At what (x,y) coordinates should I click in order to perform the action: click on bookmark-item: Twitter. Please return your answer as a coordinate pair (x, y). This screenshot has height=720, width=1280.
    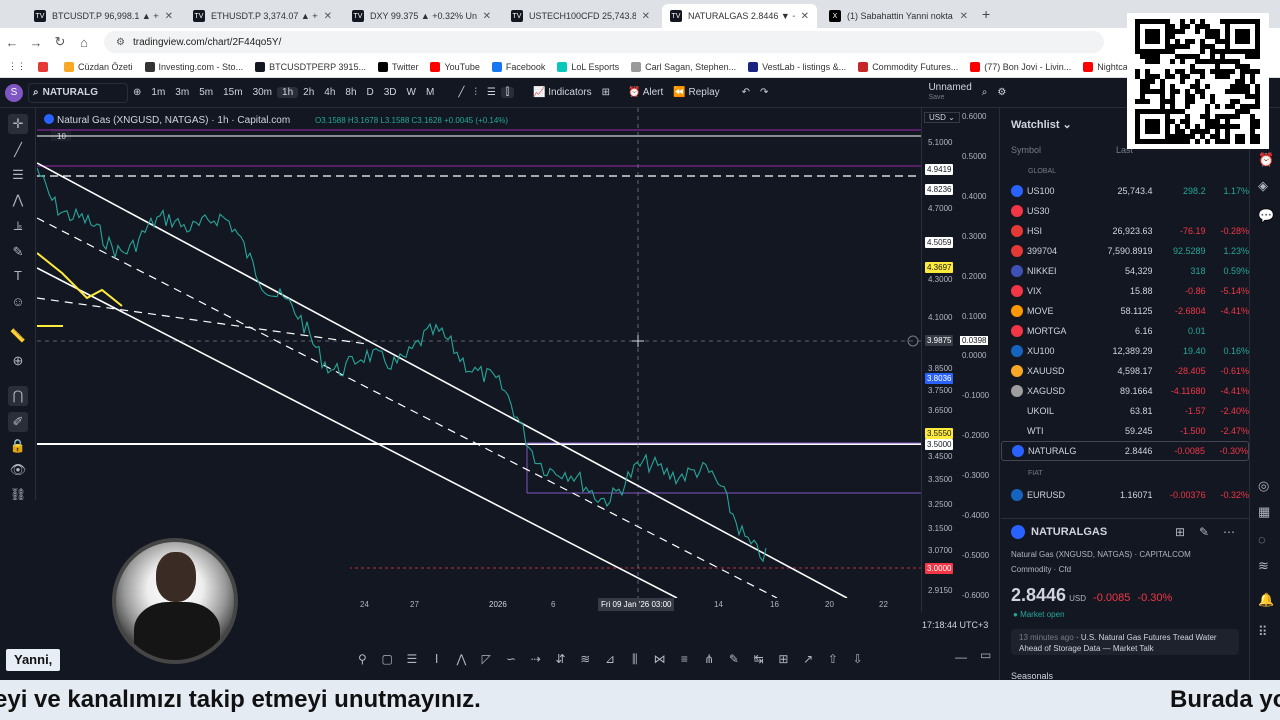
    Looking at the image, I should click on (397, 66).